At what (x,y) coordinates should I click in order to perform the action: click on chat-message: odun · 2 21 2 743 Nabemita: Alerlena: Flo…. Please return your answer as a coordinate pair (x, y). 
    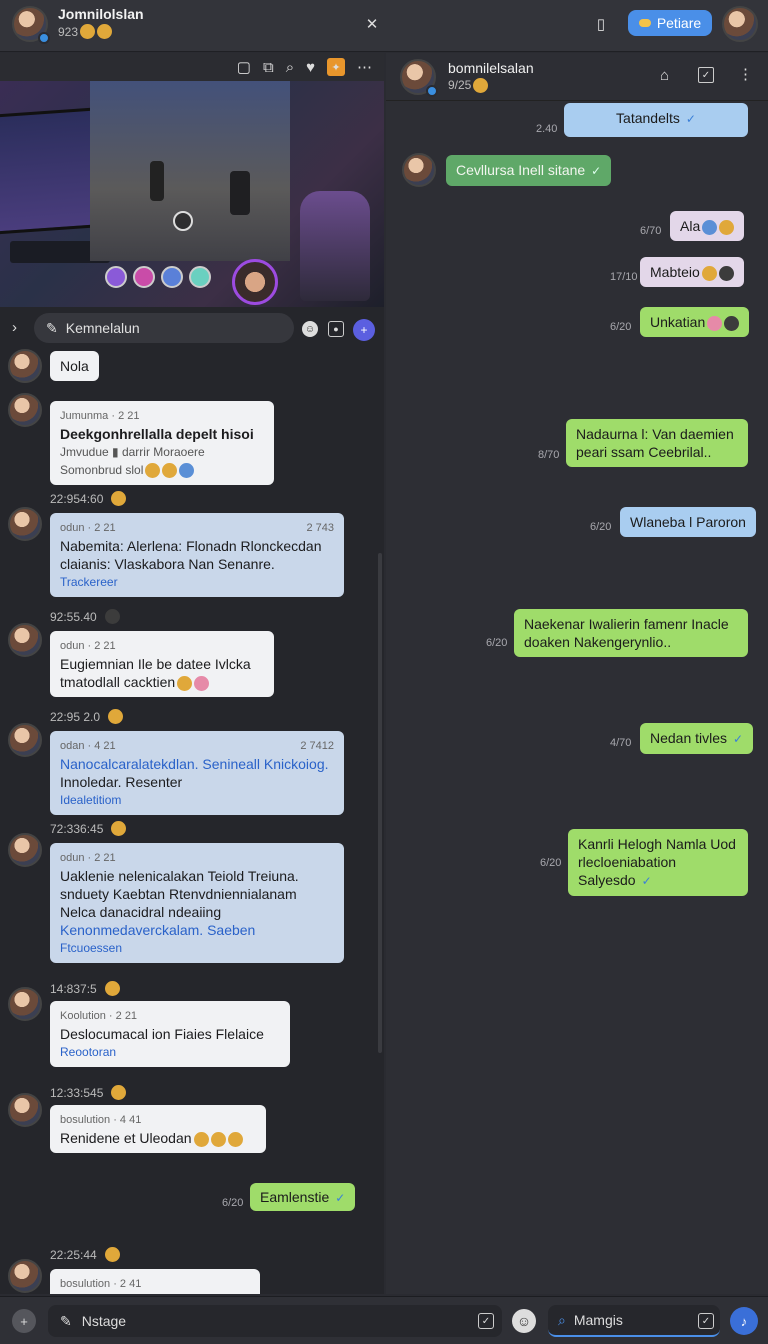
    Looking at the image, I should click on (197, 555).